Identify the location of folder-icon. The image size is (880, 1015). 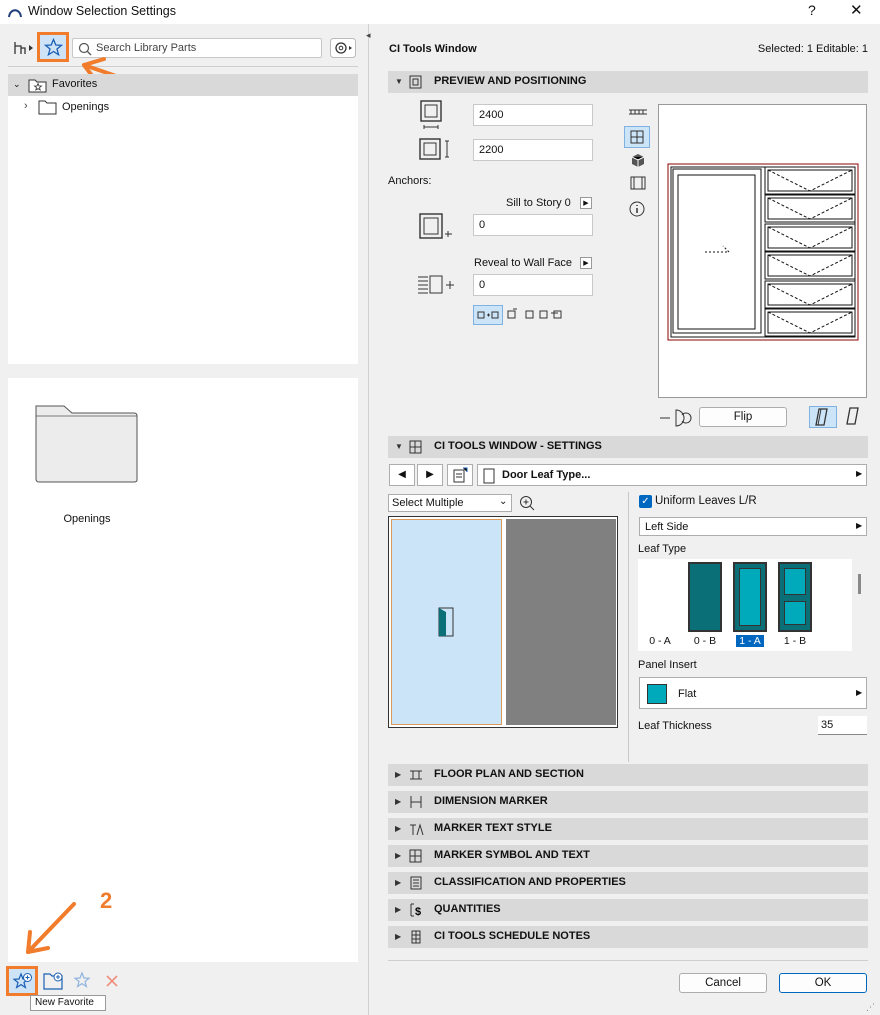
(47, 107).